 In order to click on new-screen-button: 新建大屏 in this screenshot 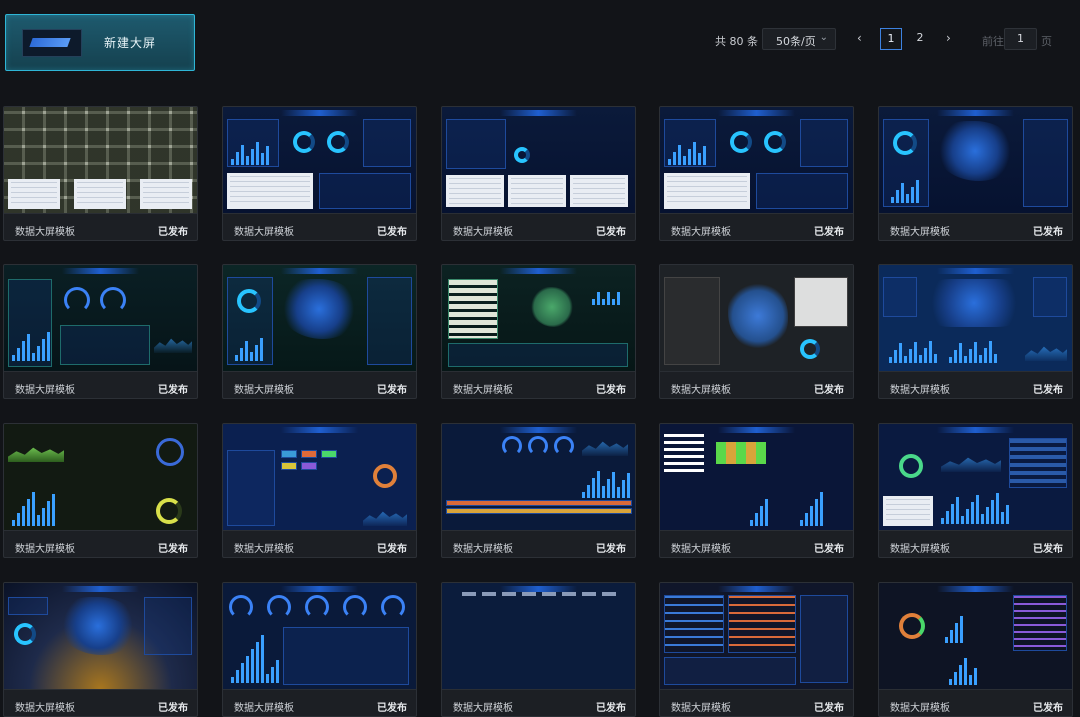, I will do `click(100, 42)`.